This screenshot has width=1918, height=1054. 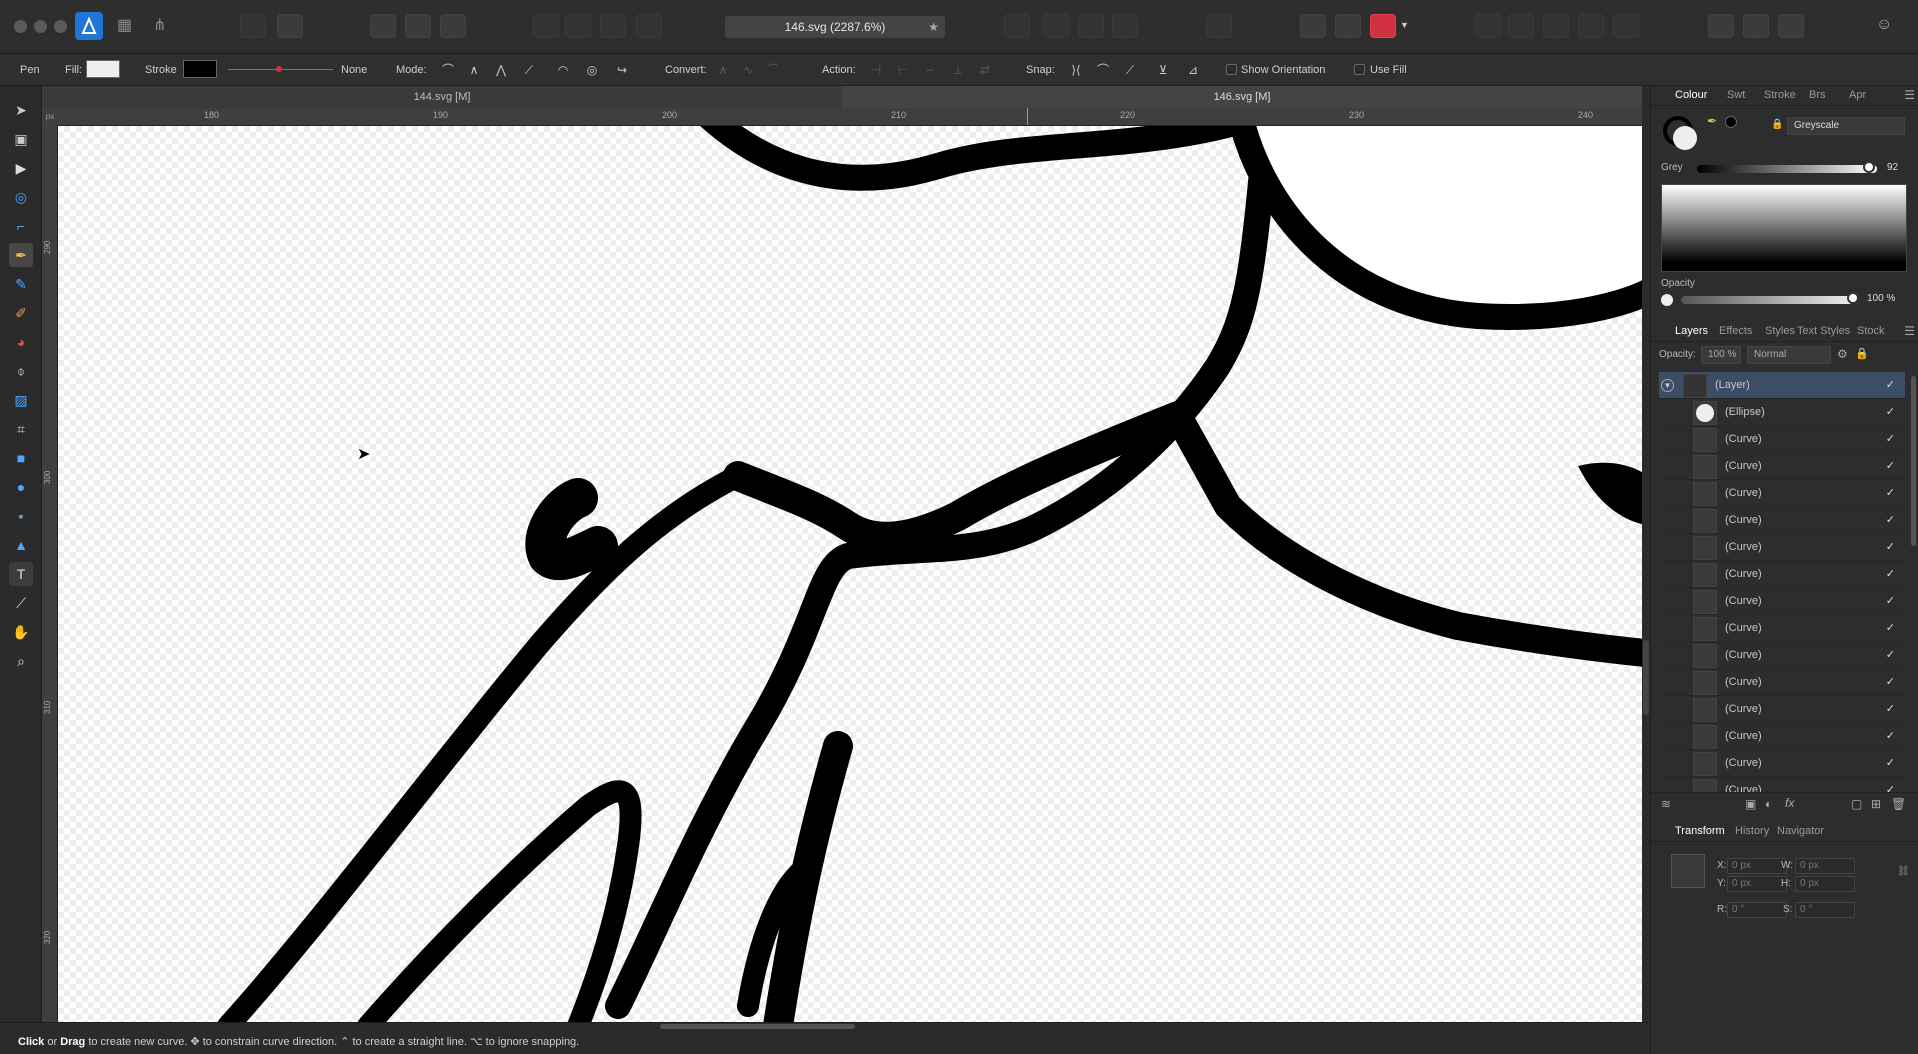 What do you see at coordinates (1091, 26) in the screenshot?
I see `rotate-left-button` at bounding box center [1091, 26].